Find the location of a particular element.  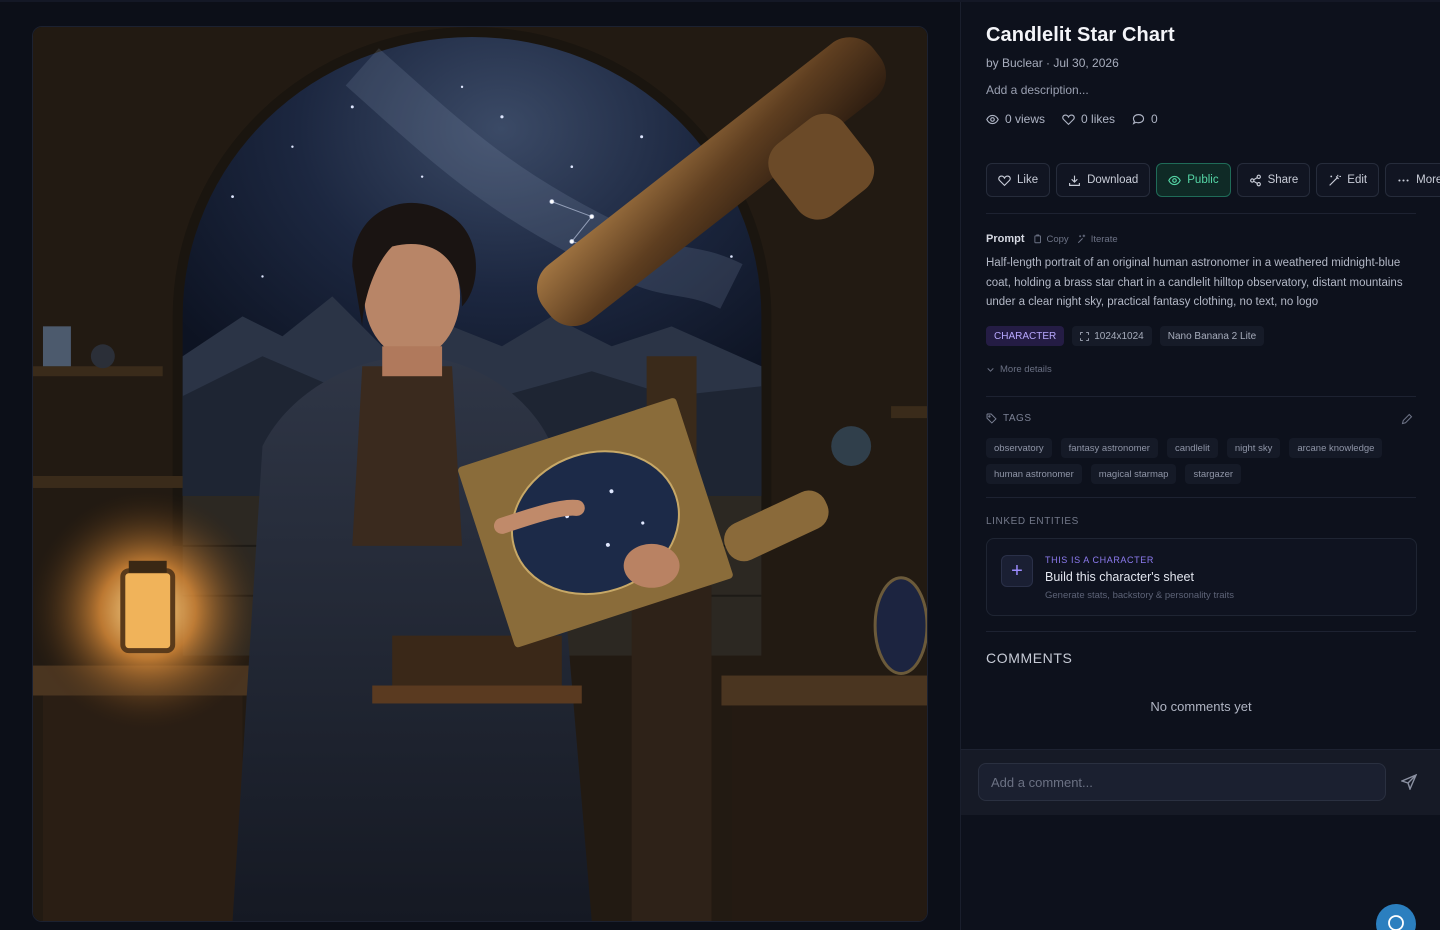

size-value: 1024x1024 is located at coordinates (1119, 336).